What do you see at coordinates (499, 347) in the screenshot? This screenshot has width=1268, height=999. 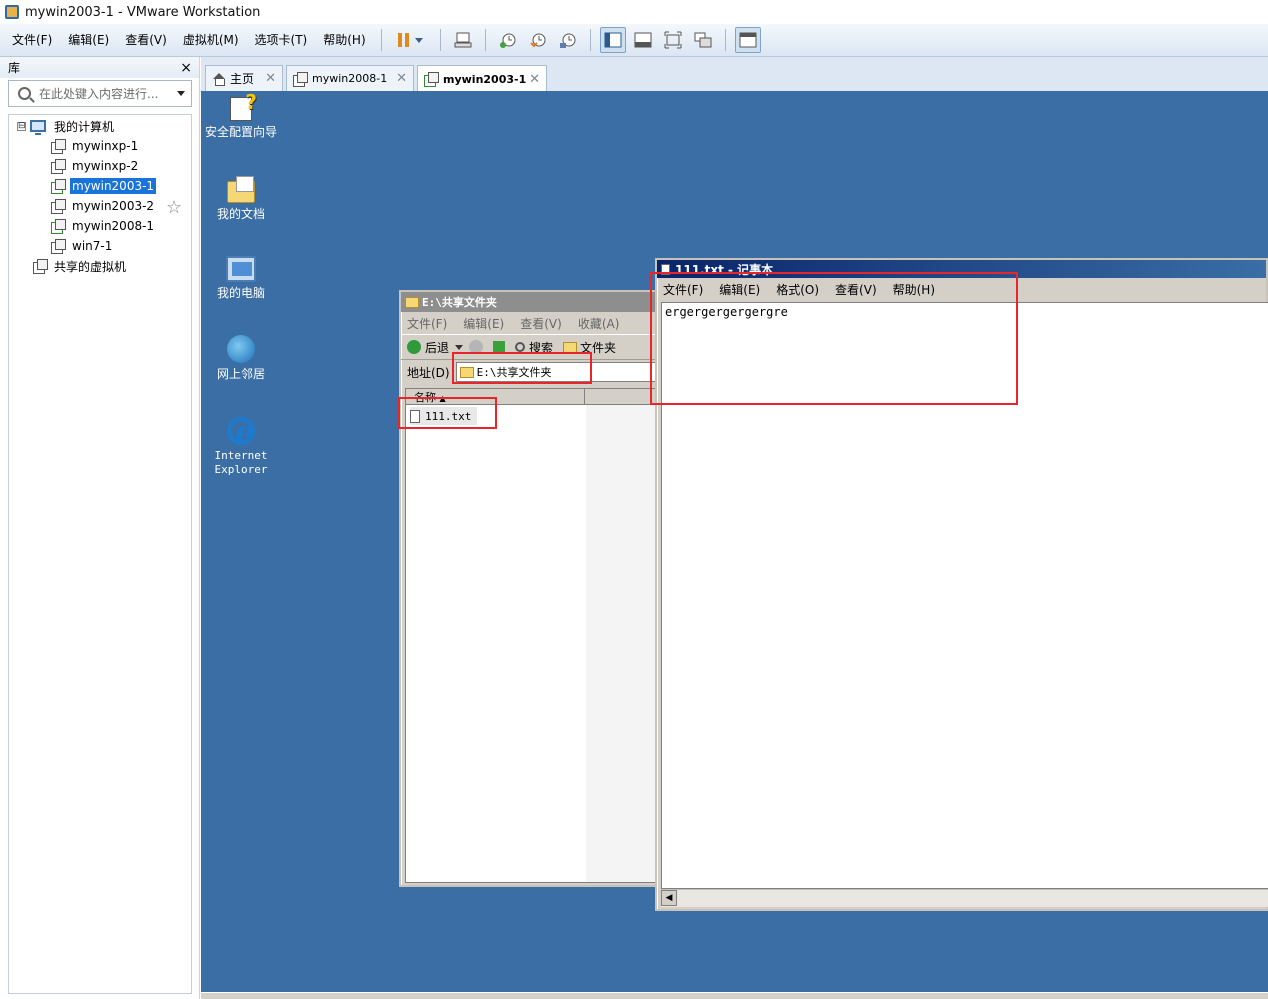 I see `up-folder-icon` at bounding box center [499, 347].